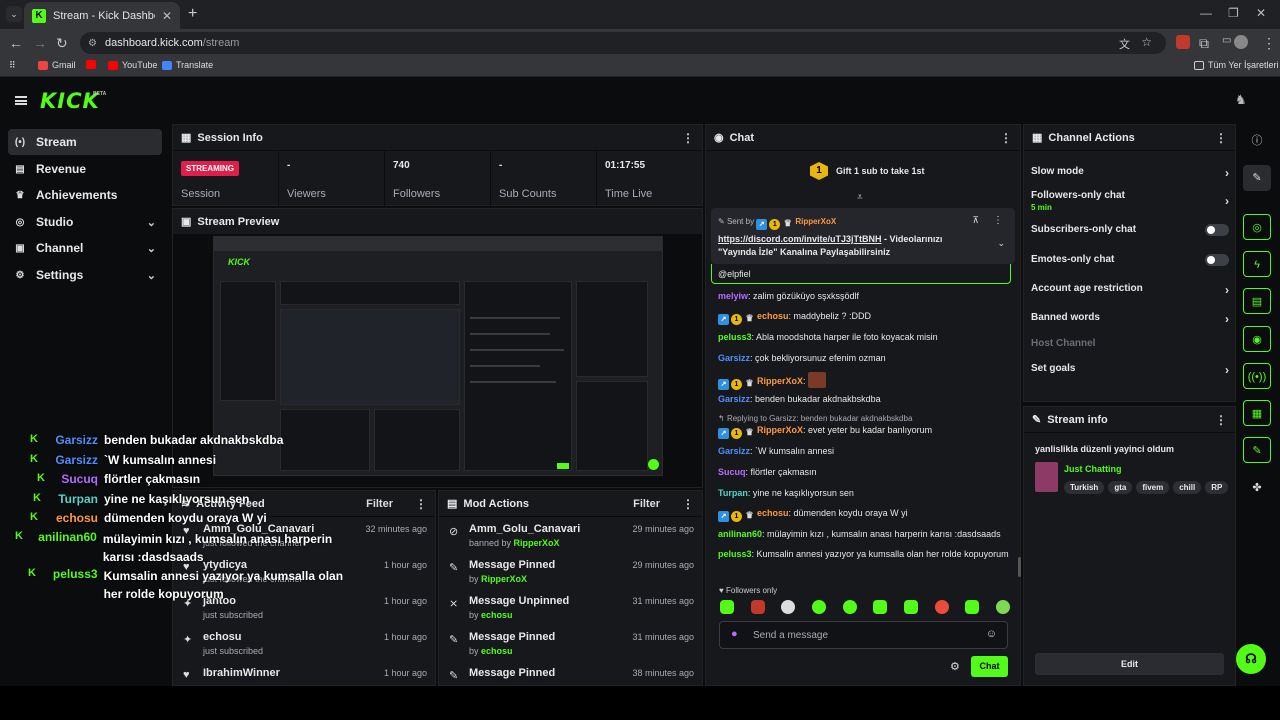 Image resolution: width=1280 pixels, height=720 pixels. What do you see at coordinates (85, 248) in the screenshot?
I see `sidebar-item-channel: ▣ Channel ⌄` at bounding box center [85, 248].